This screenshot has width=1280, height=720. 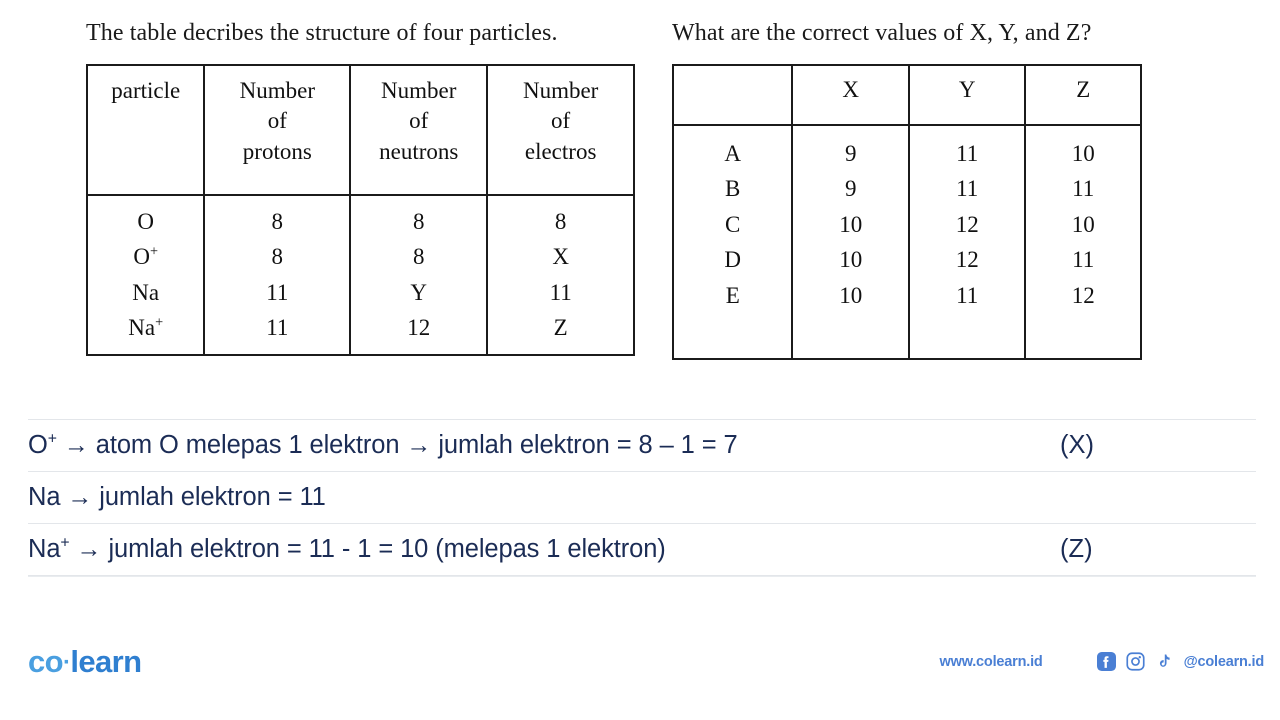 I want to click on cell-z-0: 10, so click(x=1083, y=153).